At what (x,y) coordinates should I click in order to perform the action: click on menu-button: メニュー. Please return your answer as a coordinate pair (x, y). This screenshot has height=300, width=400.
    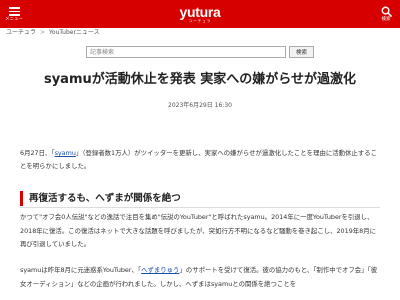
    Looking at the image, I should click on (14, 14).